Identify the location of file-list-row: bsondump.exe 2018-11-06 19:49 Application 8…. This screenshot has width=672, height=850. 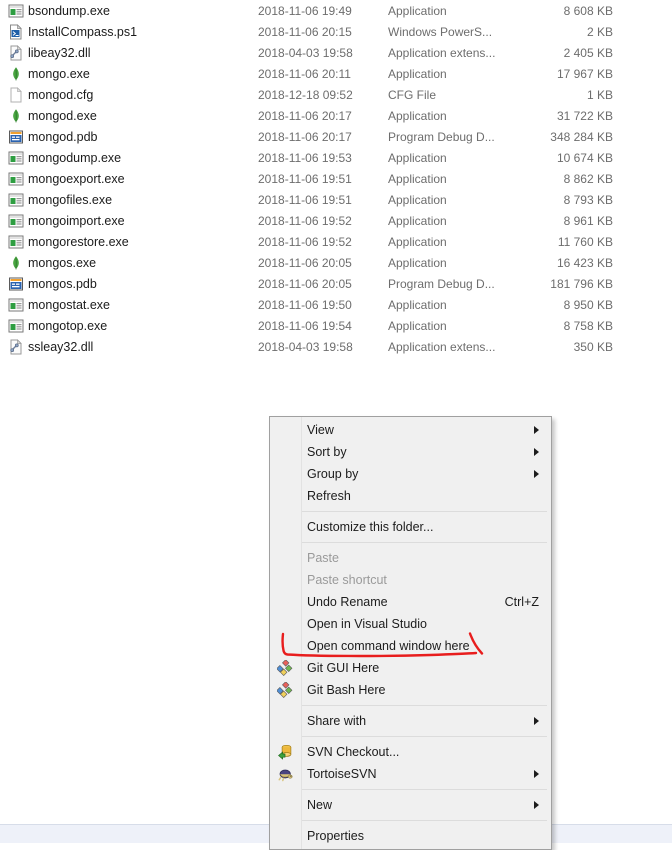
(336, 10).